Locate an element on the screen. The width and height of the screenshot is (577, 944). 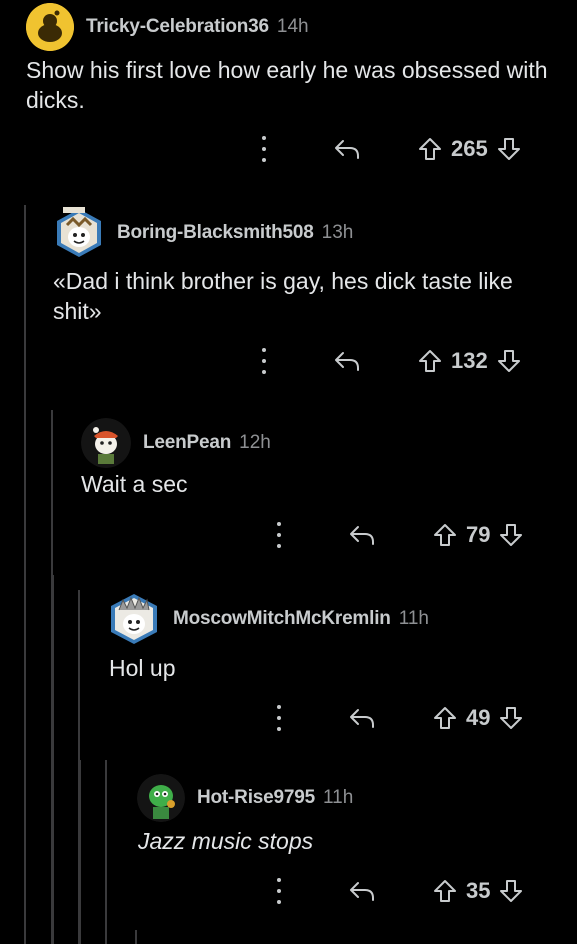
comment-actions: 35 is located at coordinates (399, 891).